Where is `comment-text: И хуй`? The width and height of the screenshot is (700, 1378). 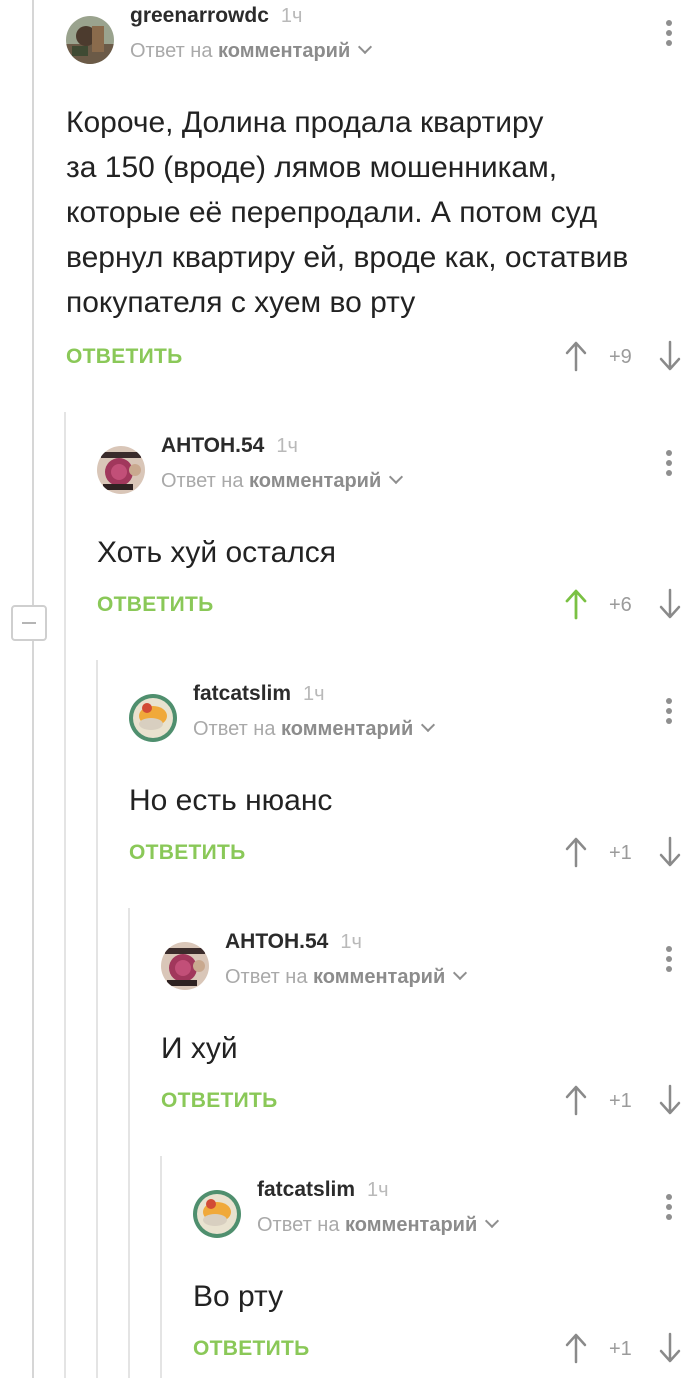
comment-text: И хуй is located at coordinates (199, 1048).